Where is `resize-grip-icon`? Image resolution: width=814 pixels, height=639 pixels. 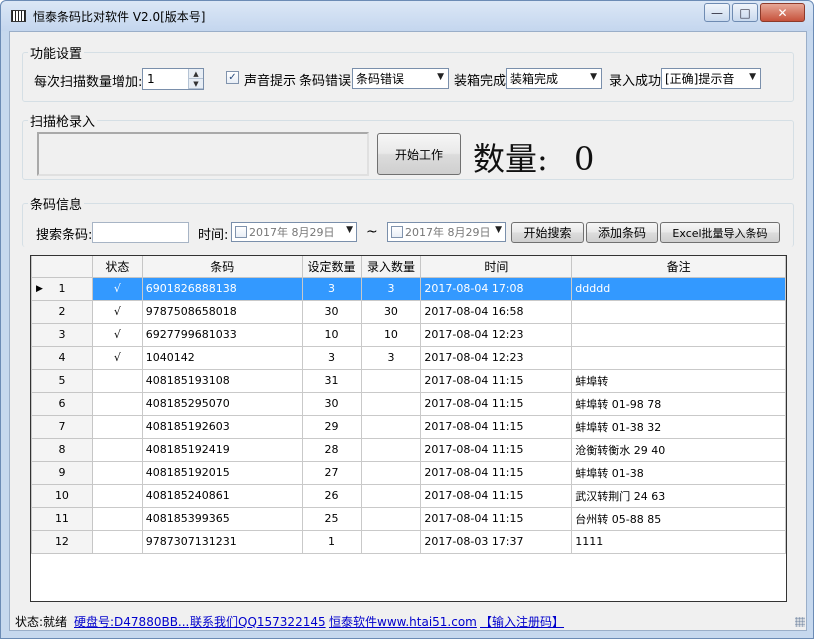
resize-grip-icon is located at coordinates (800, 622).